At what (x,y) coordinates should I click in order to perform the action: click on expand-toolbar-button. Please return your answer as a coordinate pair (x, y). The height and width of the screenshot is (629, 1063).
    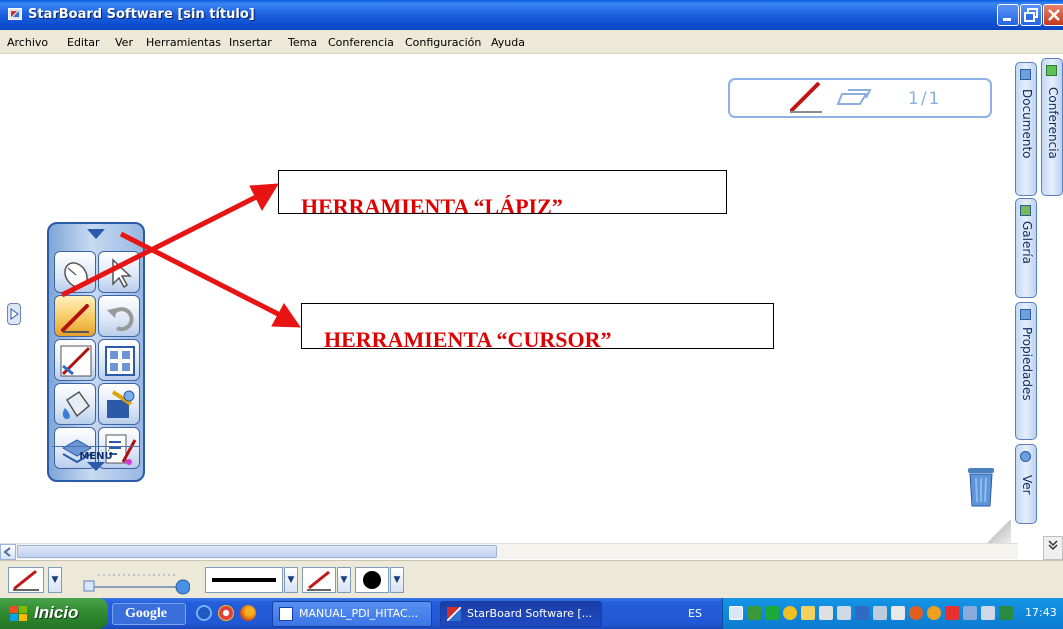
    Looking at the image, I should click on (1053, 548).